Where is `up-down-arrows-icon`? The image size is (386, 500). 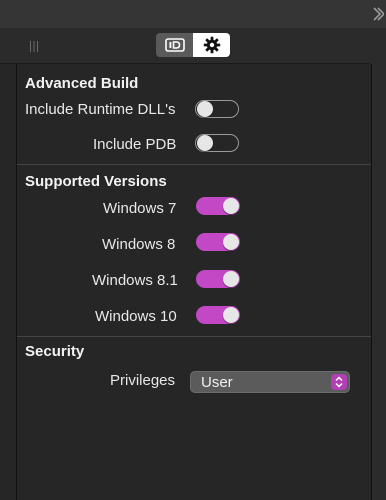
up-down-arrows-icon is located at coordinates (339, 382).